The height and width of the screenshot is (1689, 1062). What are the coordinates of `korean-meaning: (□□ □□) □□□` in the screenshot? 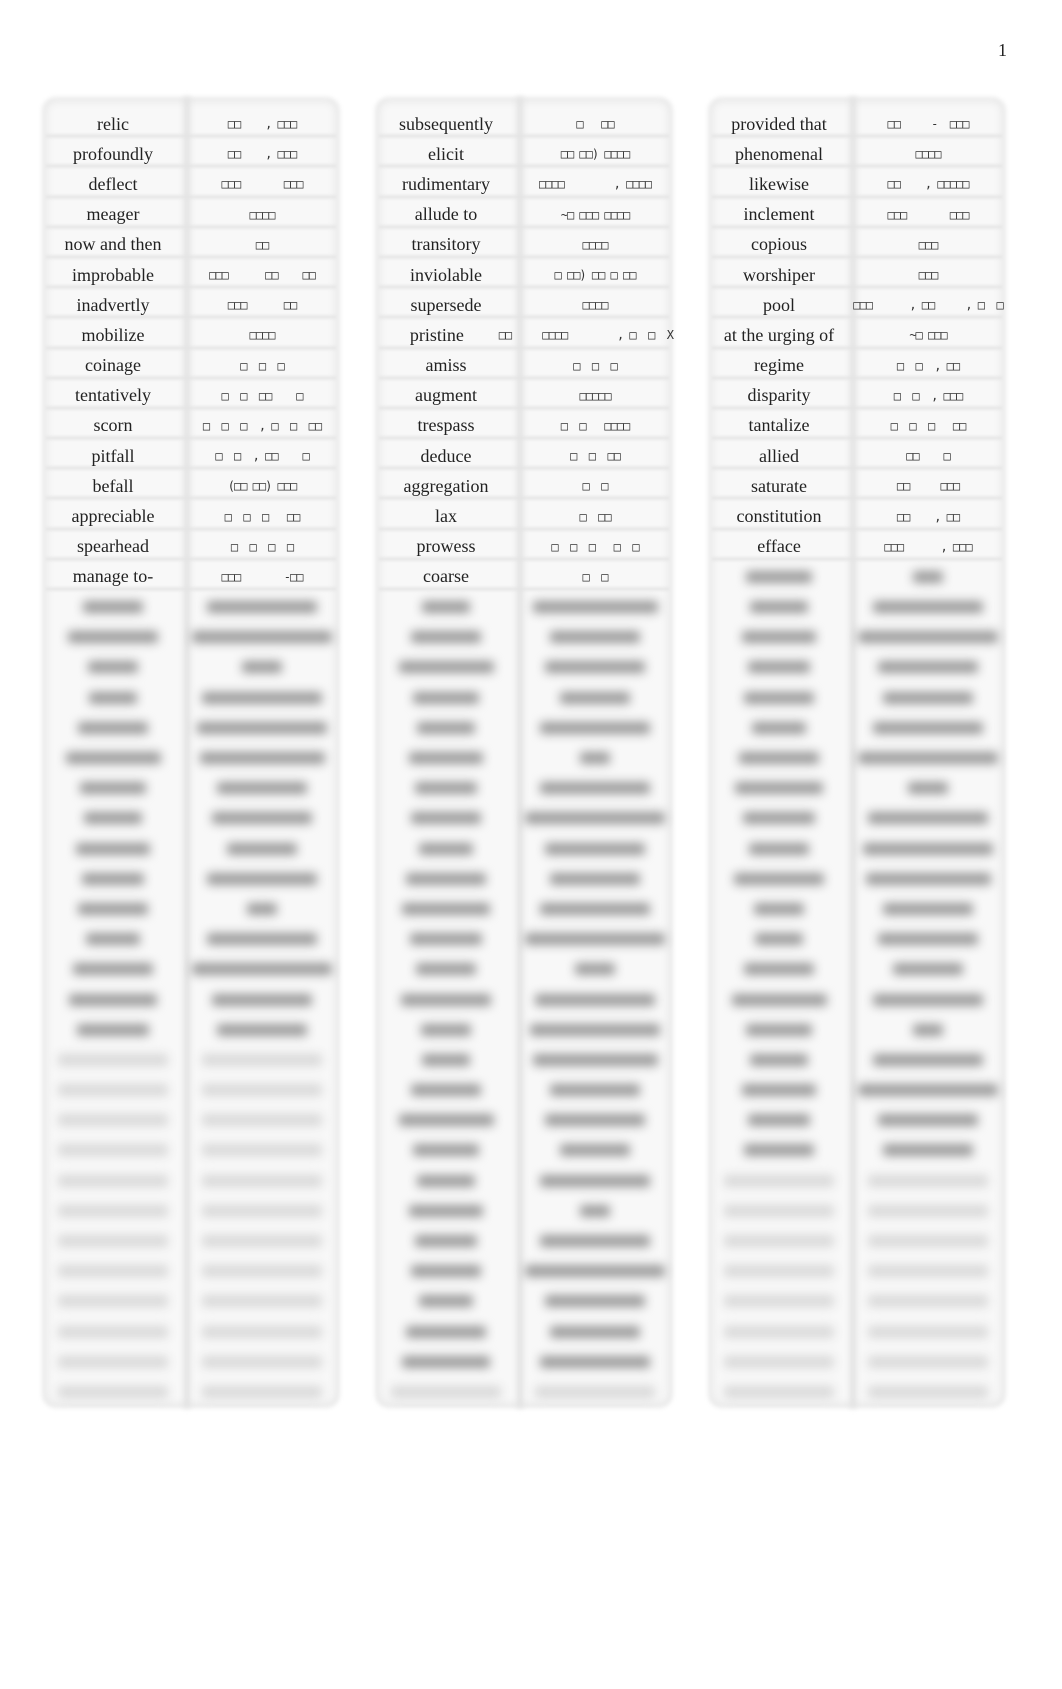 It's located at (262, 486).